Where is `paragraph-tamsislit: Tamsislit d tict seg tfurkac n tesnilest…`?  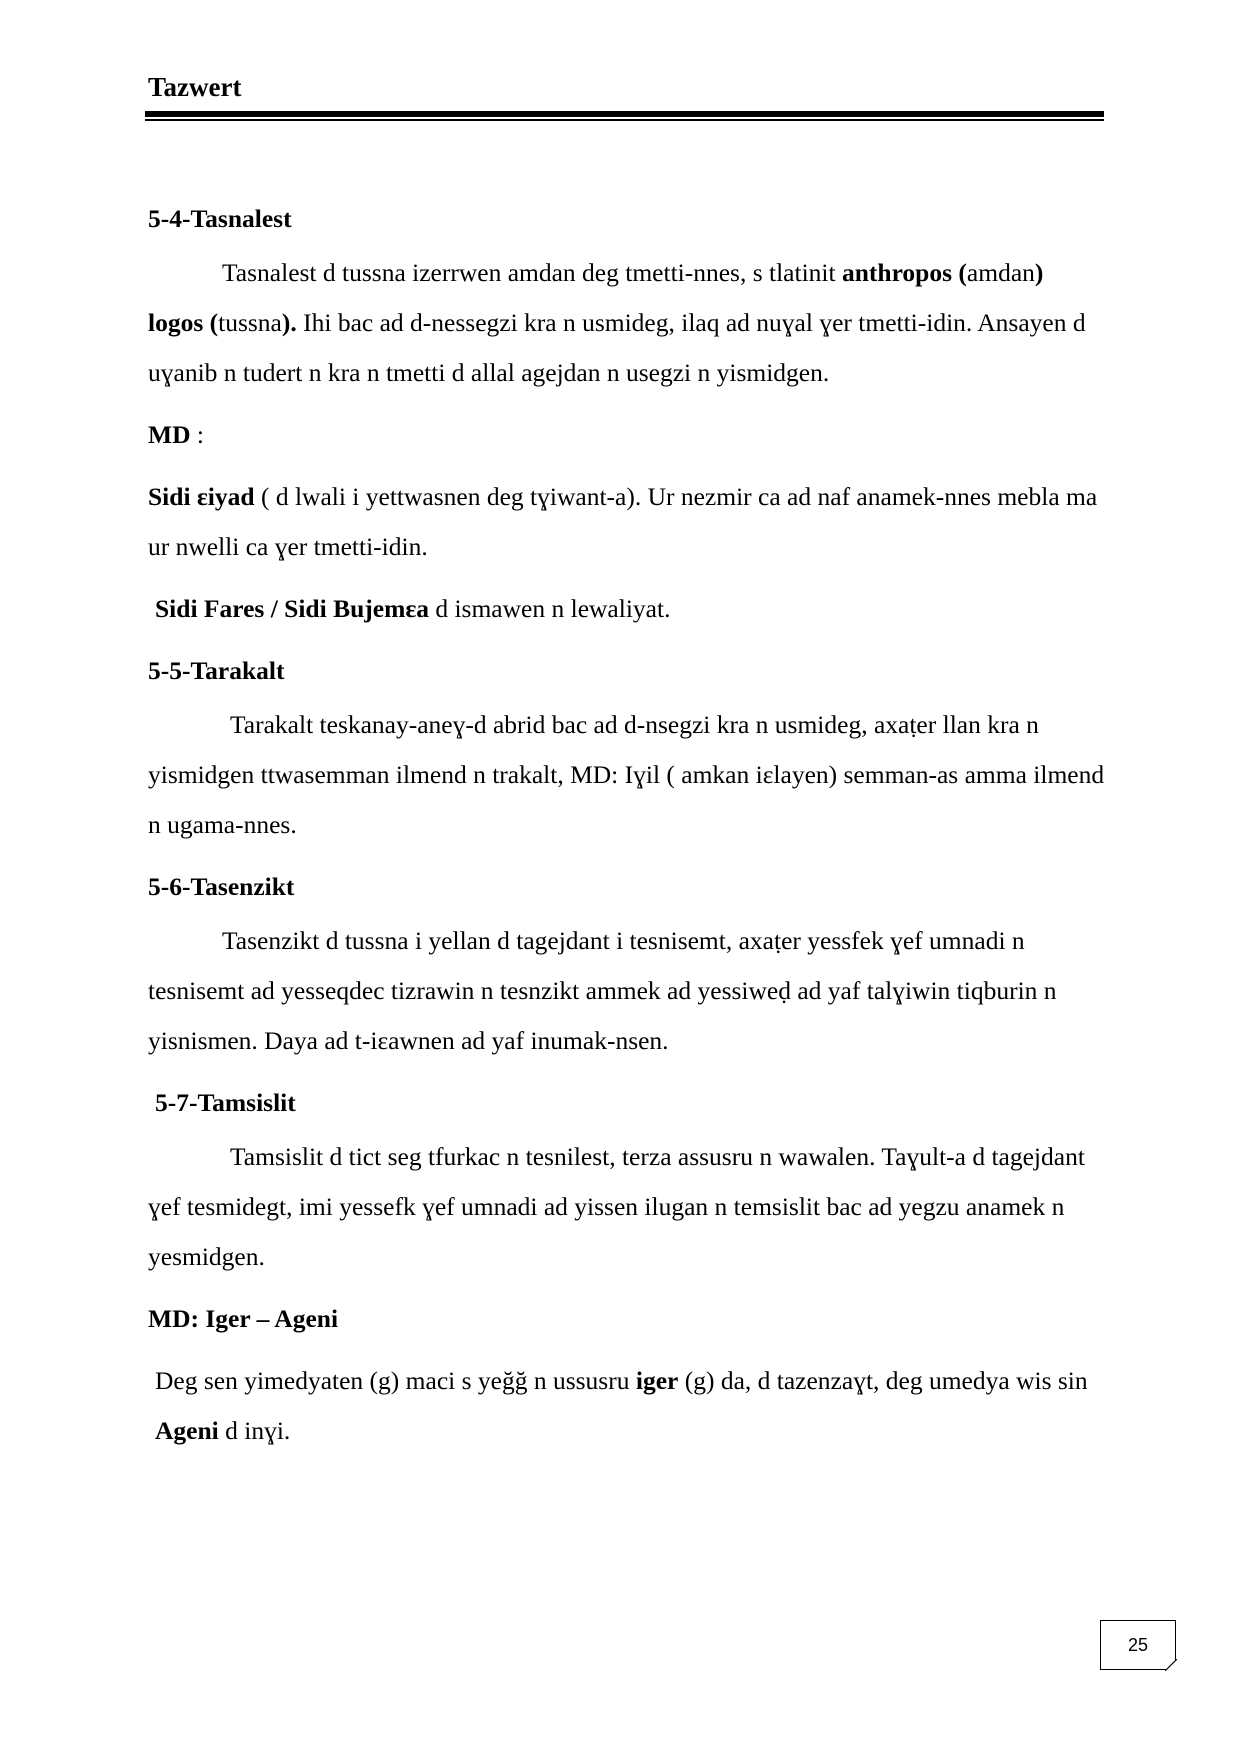
paragraph-tamsislit: Tamsislit d tict seg tfurkac n tesnilest… is located at coordinates (616, 1206).